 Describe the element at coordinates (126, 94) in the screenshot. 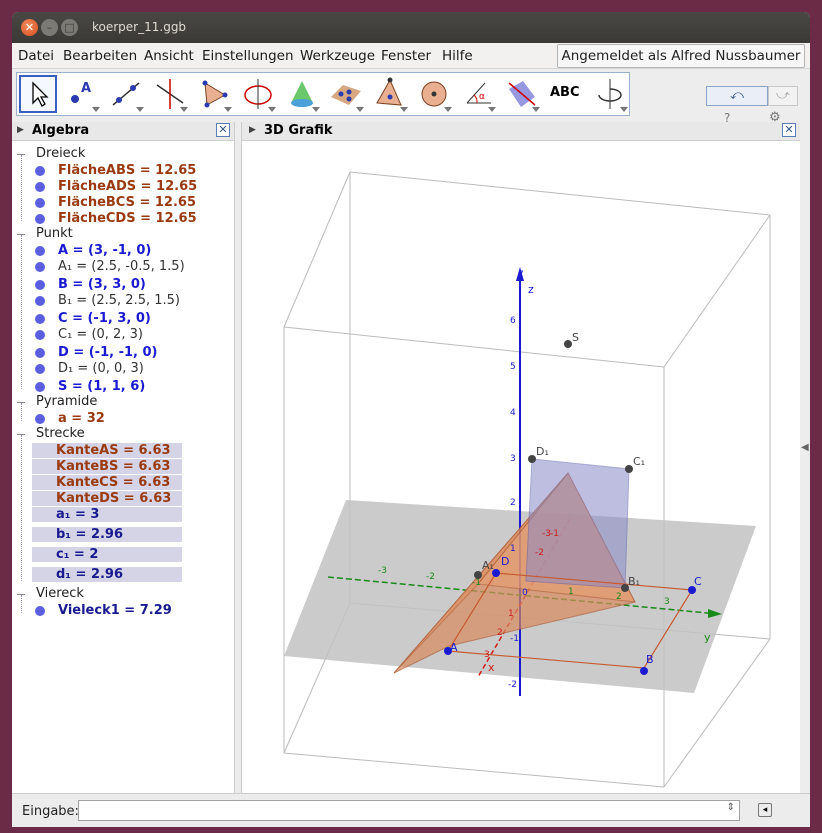

I see `line-tool` at that location.